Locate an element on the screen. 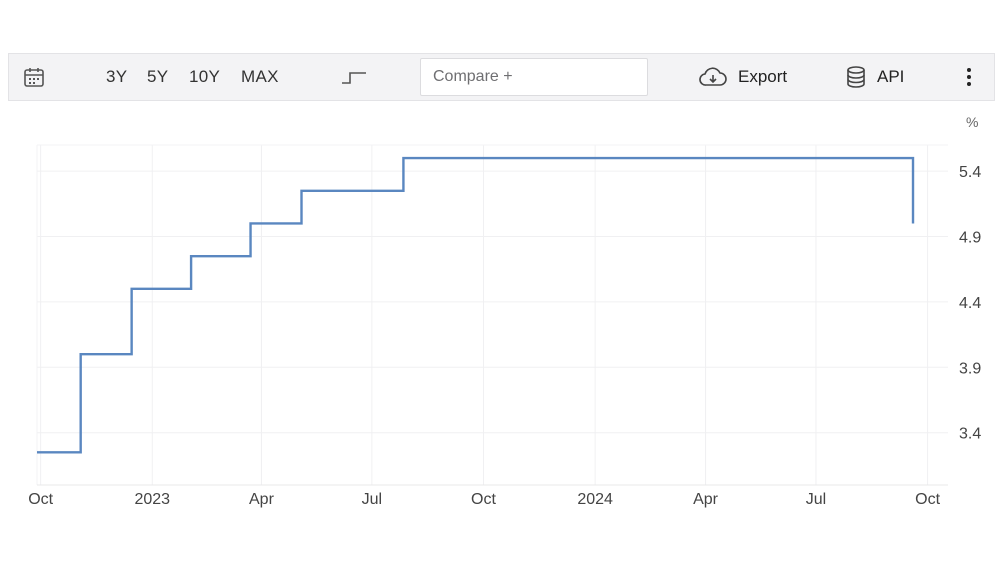 Image resolution: width=1000 pixels, height=574 pixels. y-tick-label: 4.4 is located at coordinates (970, 303).